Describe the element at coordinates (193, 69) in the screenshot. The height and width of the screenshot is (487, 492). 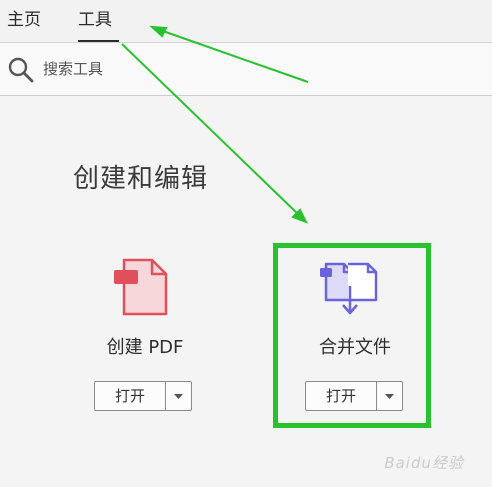
I see `search-input` at that location.